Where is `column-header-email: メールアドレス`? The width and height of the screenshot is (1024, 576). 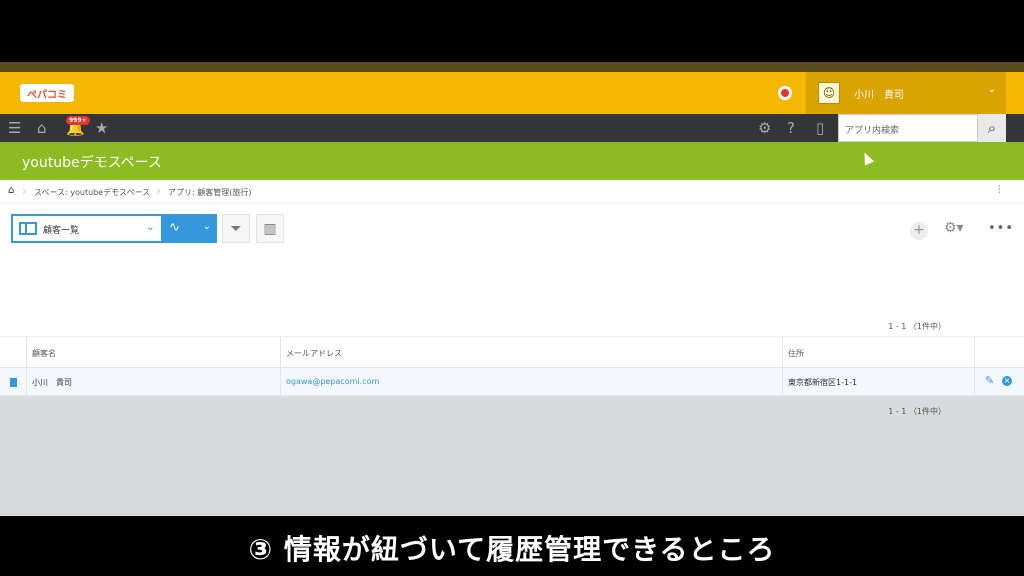 column-header-email: メールアドレス is located at coordinates (314, 353).